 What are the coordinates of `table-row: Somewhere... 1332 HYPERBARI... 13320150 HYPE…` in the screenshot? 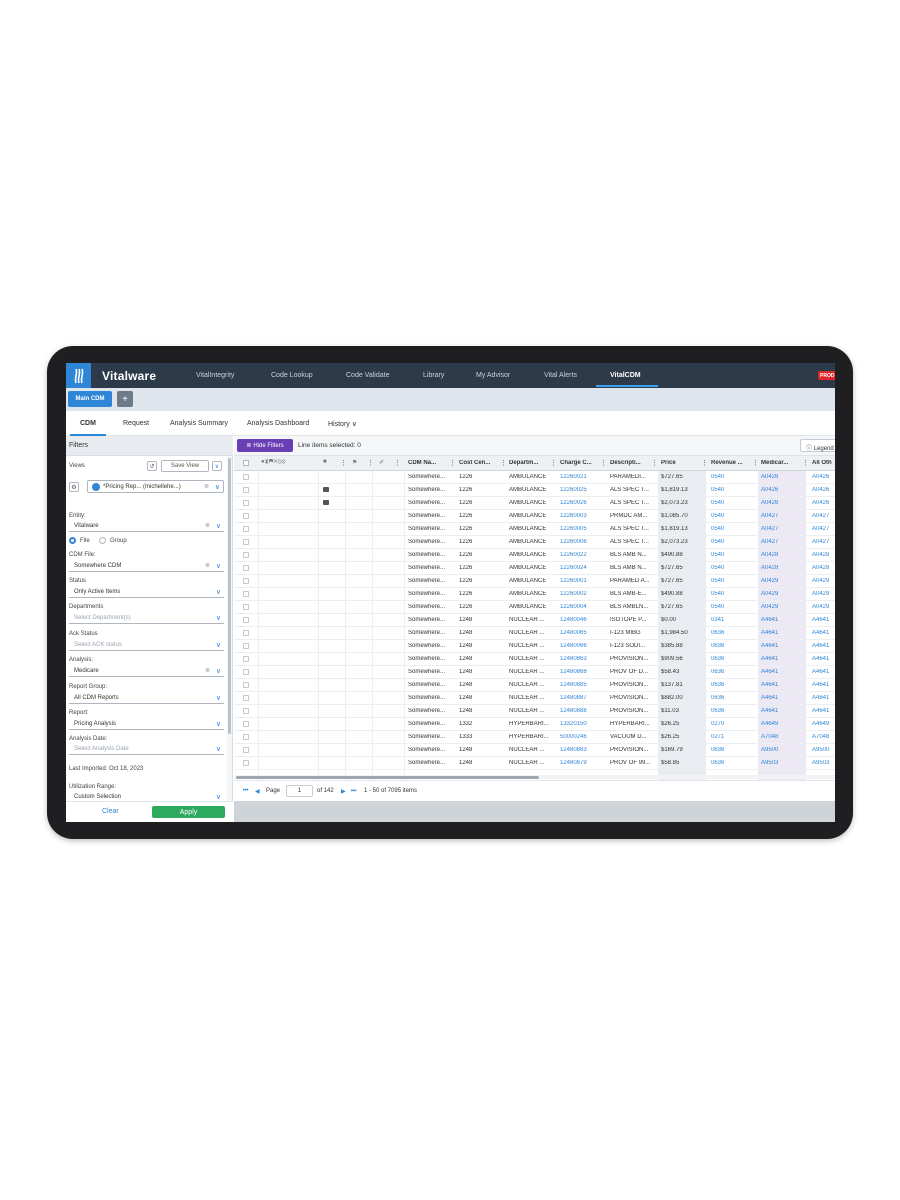 It's located at (534, 724).